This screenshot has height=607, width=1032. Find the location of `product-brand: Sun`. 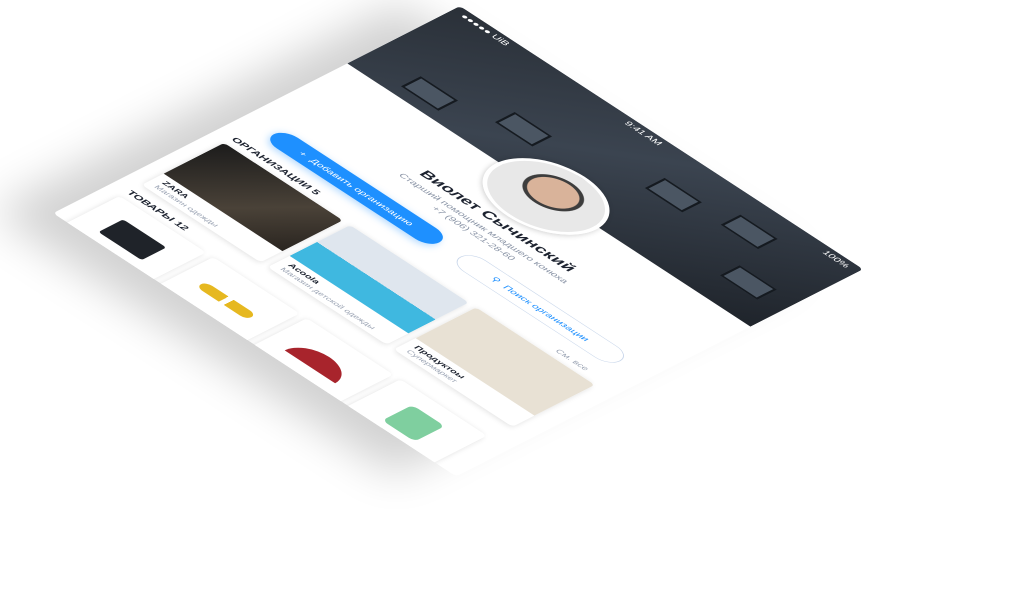

product-brand: Sun is located at coordinates (160, 300).